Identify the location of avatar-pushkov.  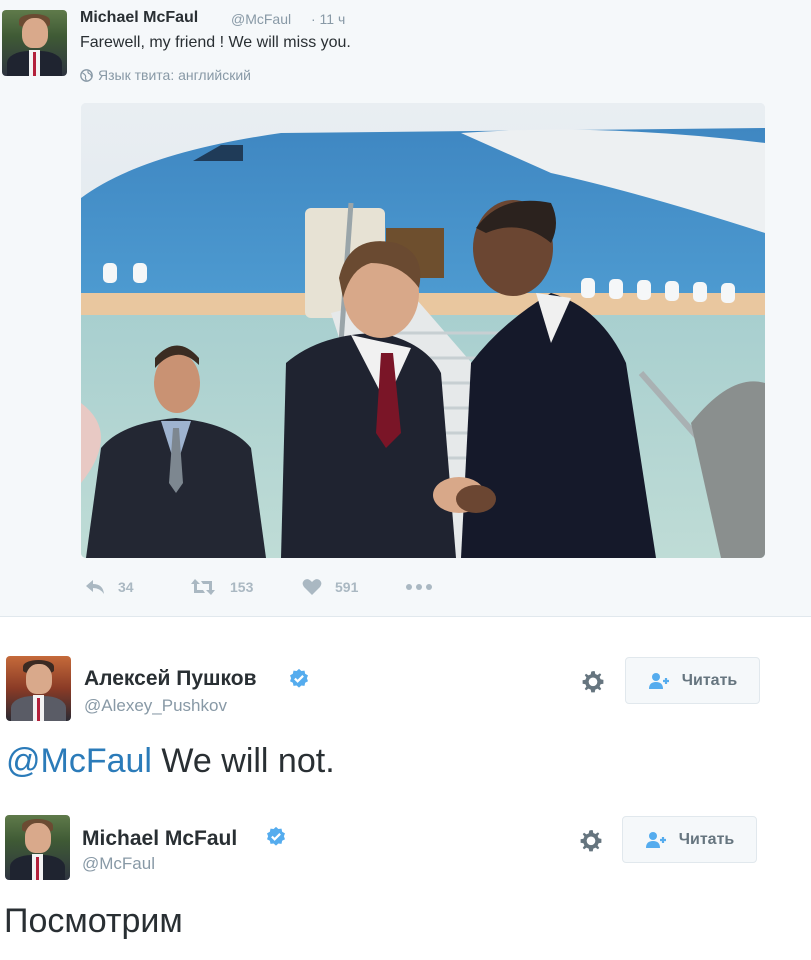
(38, 688).